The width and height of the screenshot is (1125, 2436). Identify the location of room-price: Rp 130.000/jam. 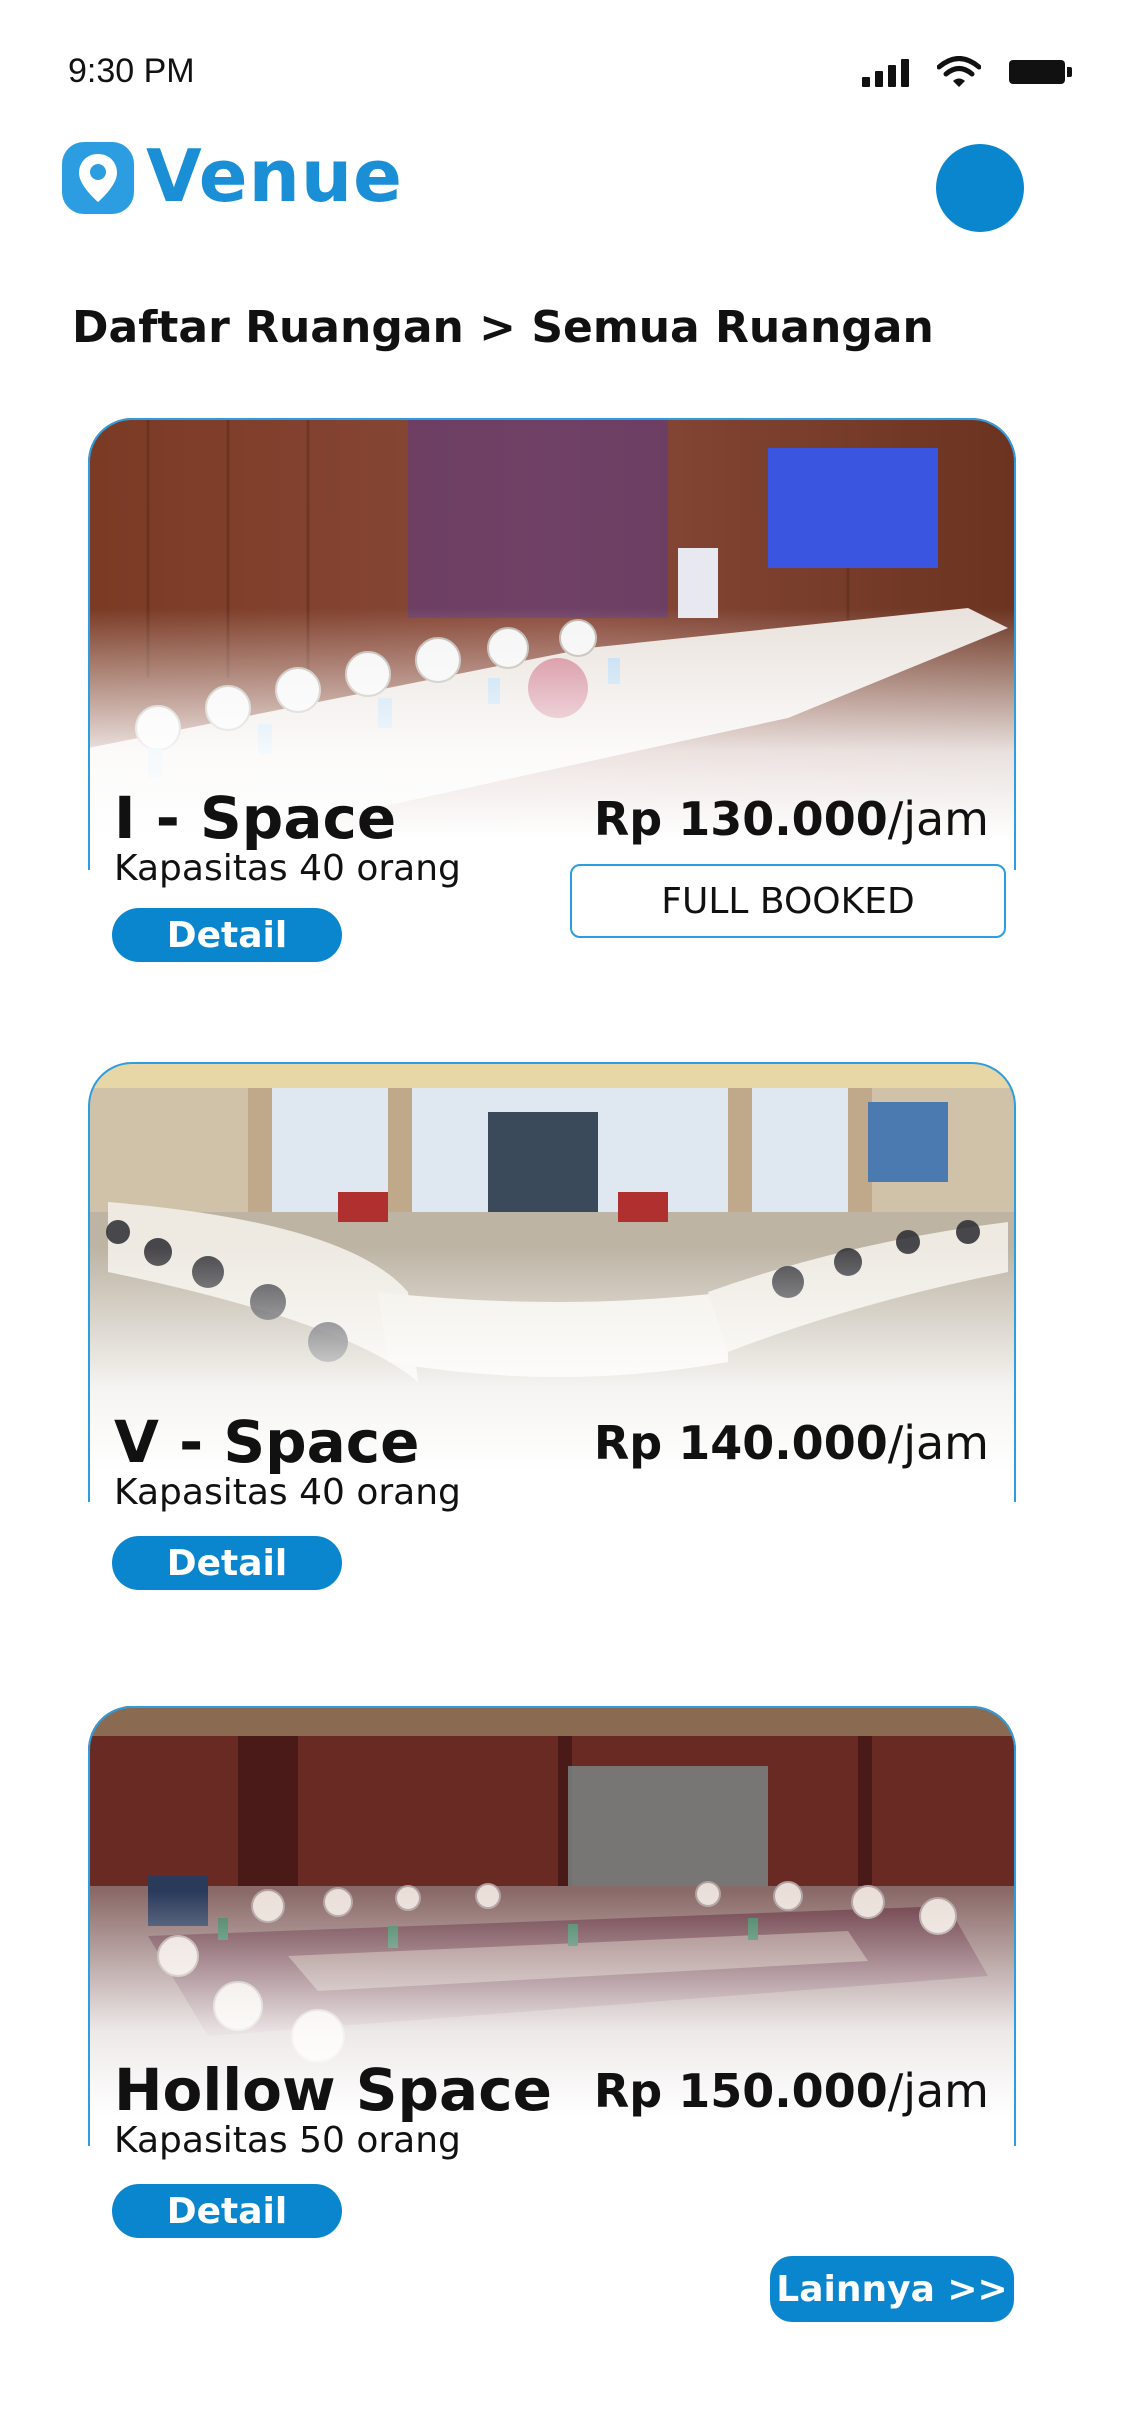
(791, 819).